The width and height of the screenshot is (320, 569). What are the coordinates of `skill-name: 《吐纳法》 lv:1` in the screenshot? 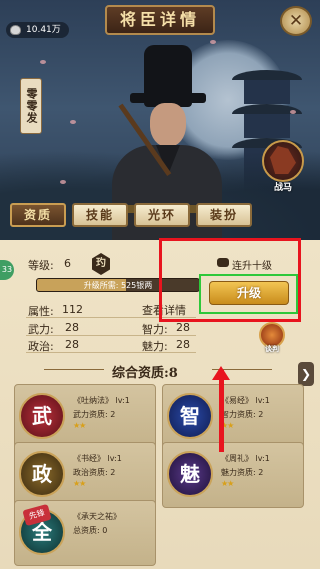 It's located at (101, 400).